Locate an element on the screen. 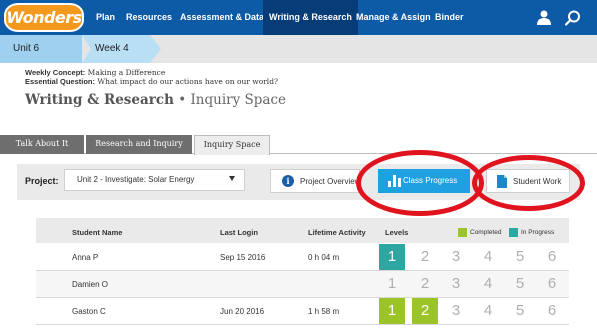 This screenshot has width=597, height=335. last-login: Jun 20 2016 is located at coordinates (242, 311).